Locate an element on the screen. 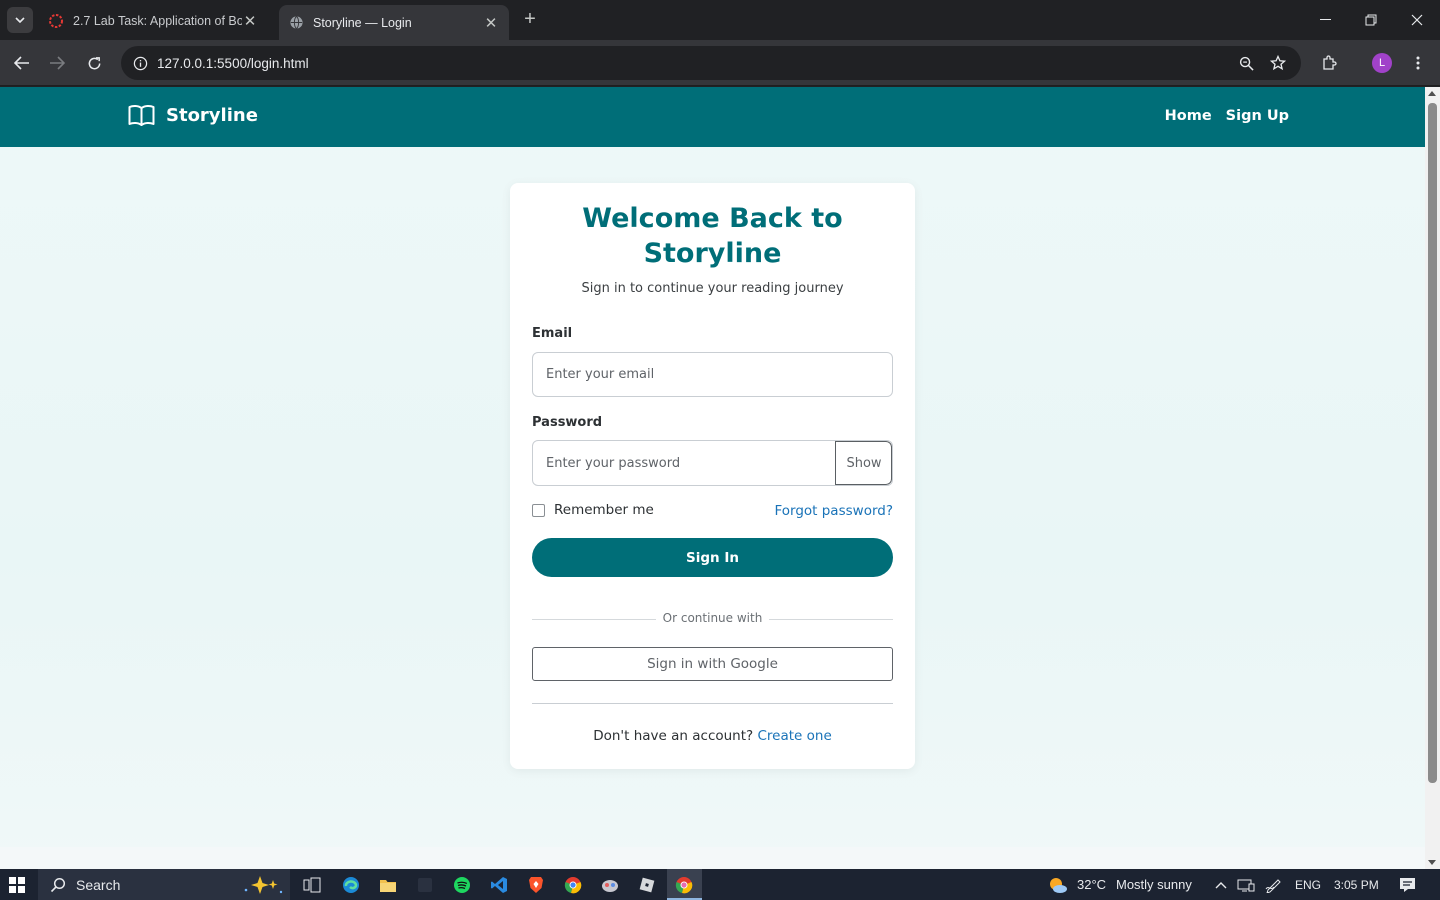 The height and width of the screenshot is (900, 1440). password-input: Enter your password is located at coordinates (684, 463).